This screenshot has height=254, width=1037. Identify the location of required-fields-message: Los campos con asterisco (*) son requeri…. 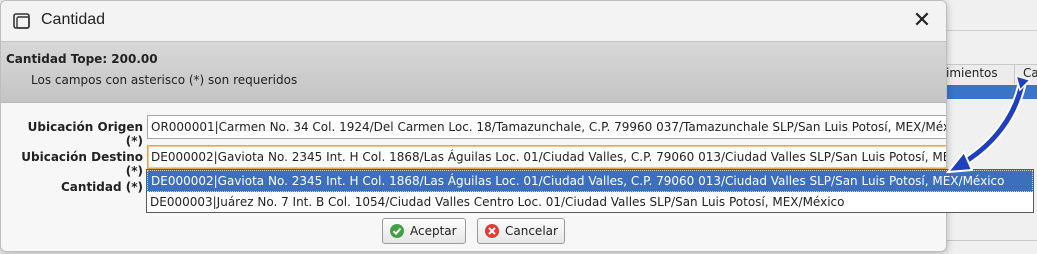
(164, 80).